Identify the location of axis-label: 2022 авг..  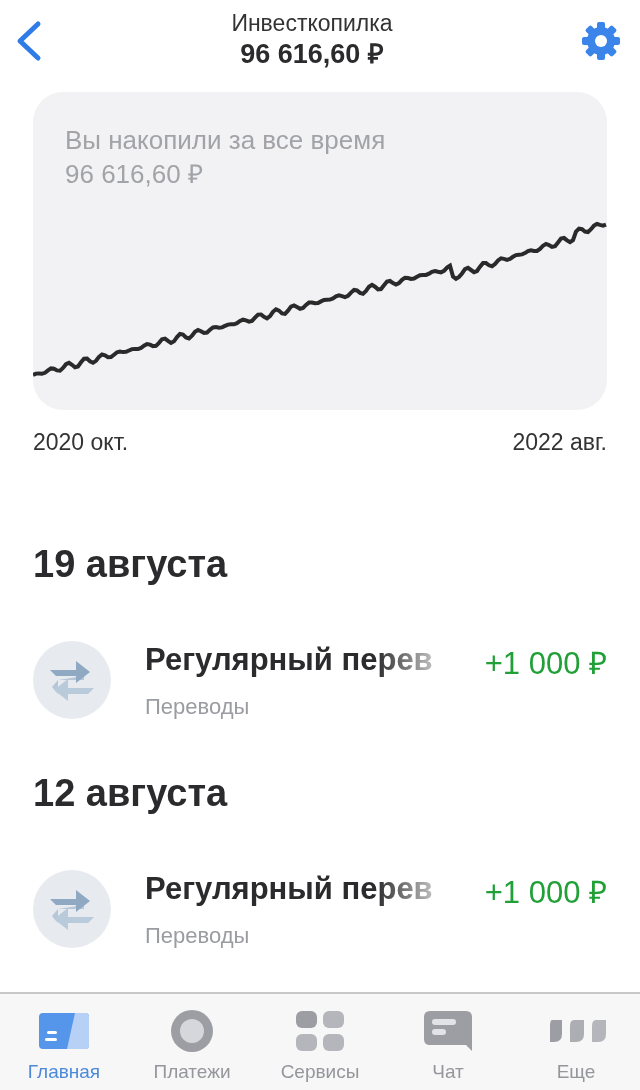
(559, 442).